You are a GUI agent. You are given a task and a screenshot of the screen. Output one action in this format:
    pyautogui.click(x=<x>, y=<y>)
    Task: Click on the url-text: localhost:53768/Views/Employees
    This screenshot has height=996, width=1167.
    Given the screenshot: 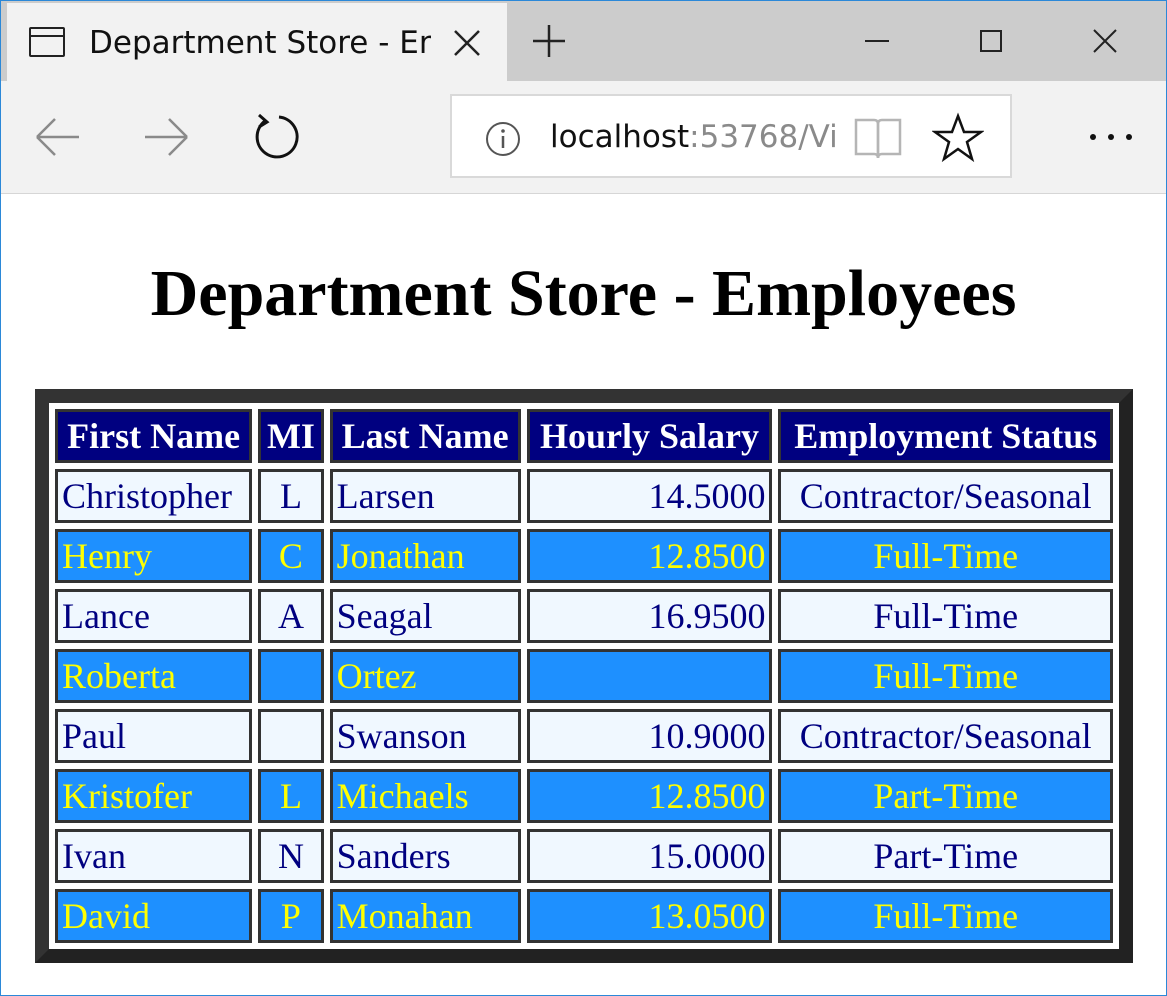 What is the action you would take?
    pyautogui.click(x=693, y=137)
    